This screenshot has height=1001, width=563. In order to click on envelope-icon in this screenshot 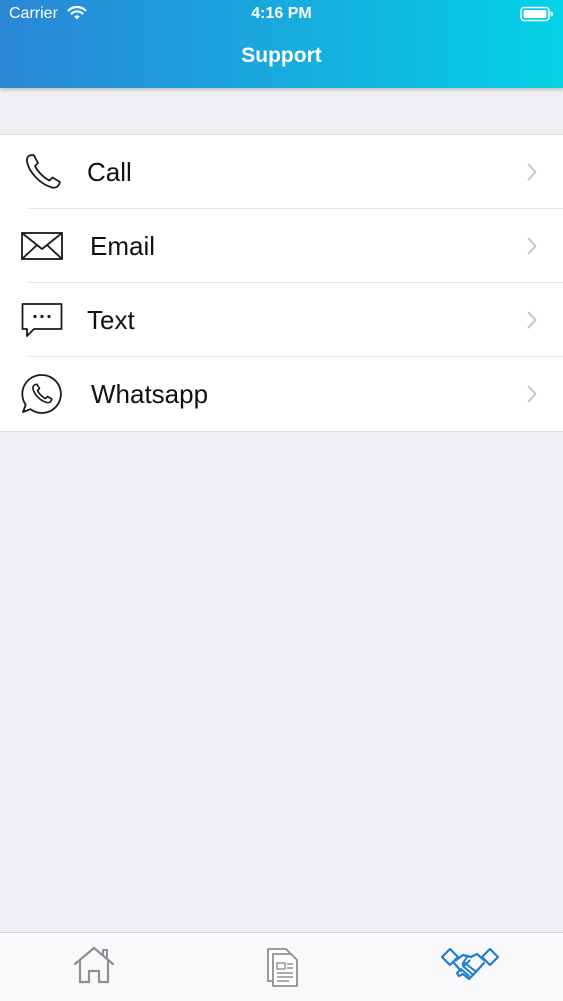, I will do `click(42, 246)`.